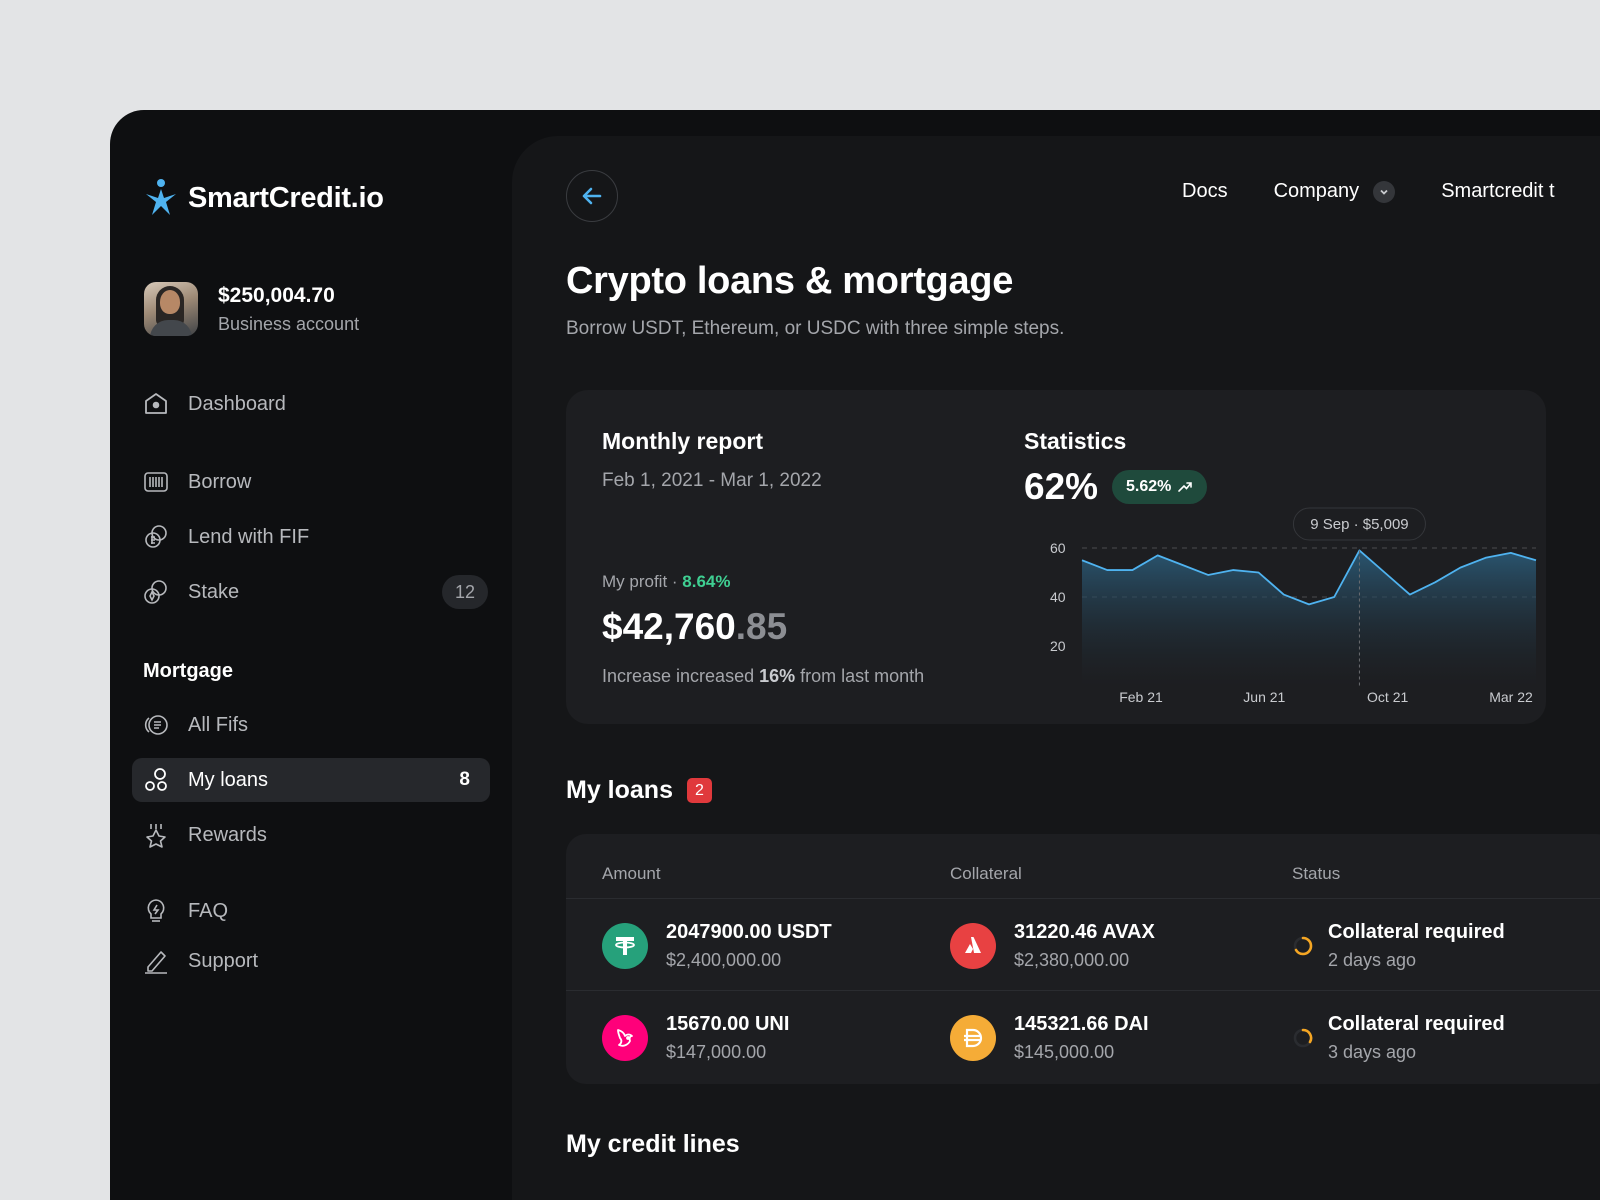  I want to click on brand-name: SmartCredit.io, so click(286, 198).